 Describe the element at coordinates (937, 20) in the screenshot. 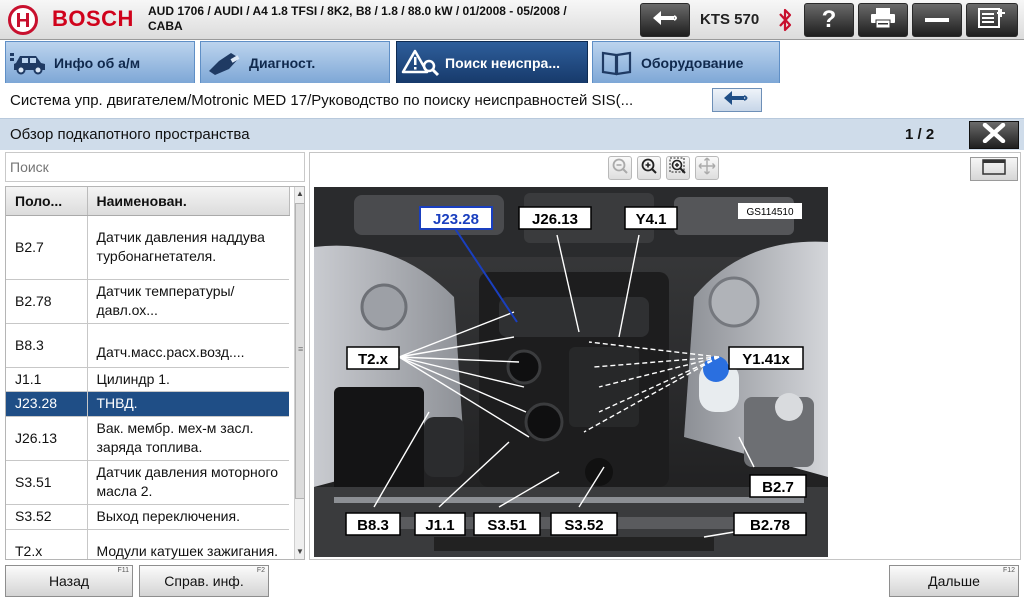

I see `minimize-button` at that location.